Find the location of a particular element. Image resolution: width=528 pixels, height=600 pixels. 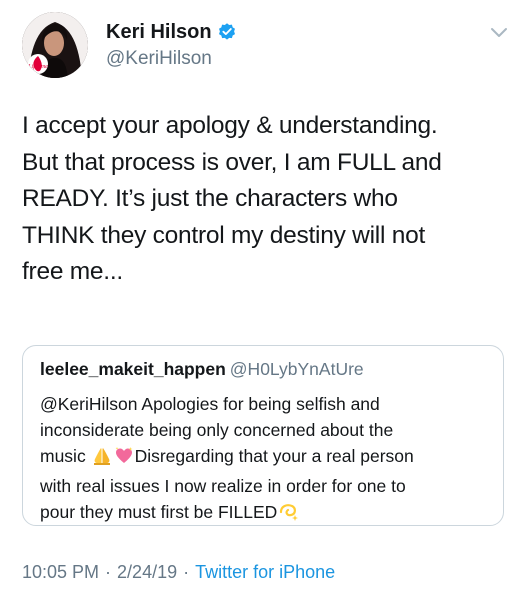

avatar-badge-text: Lifetime is located at coordinates (37, 66).